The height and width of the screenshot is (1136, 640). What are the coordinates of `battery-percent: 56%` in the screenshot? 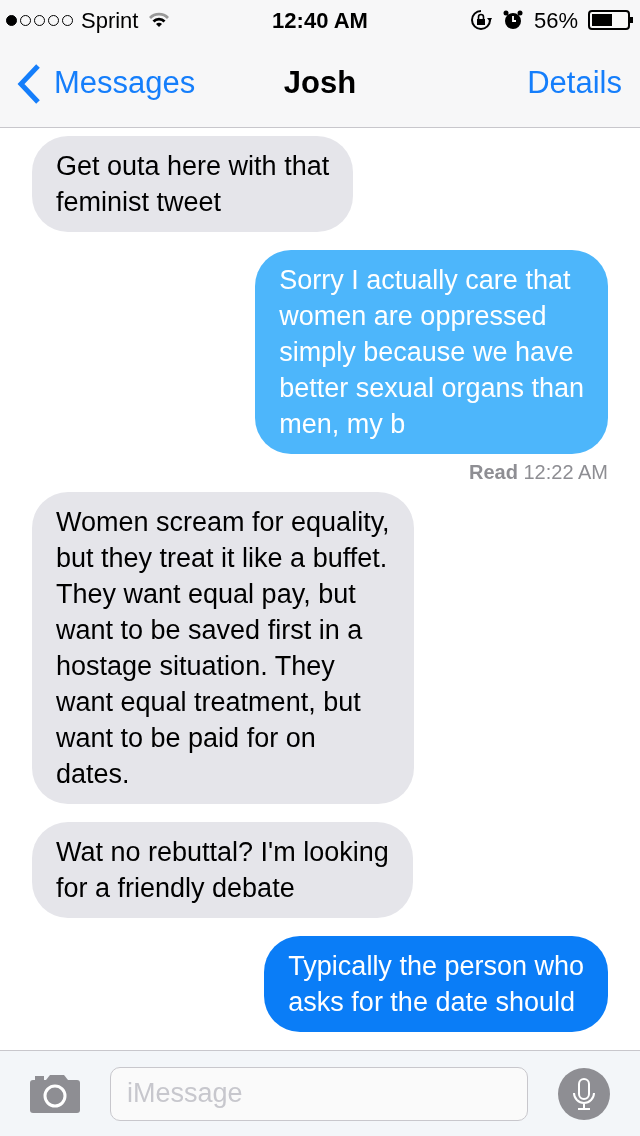 It's located at (555, 20).